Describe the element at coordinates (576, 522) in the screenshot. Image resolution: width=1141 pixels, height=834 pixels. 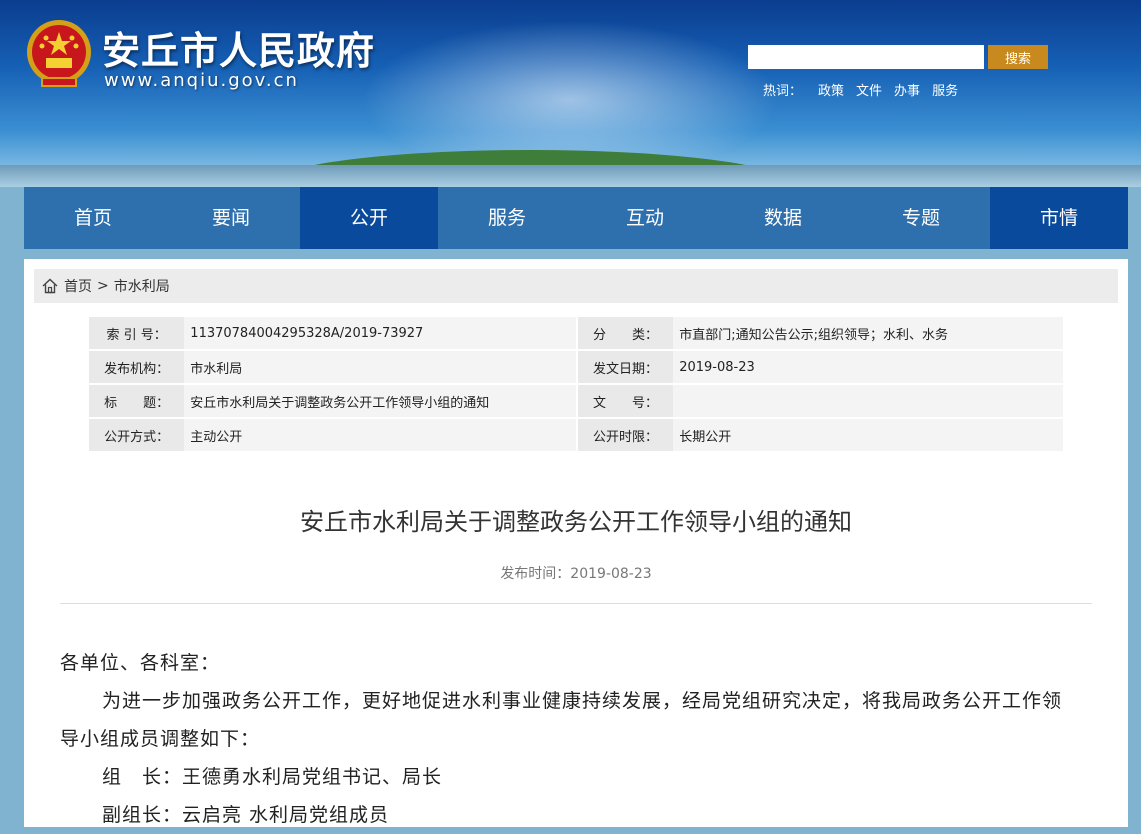
I see `article-title: 安丘市水利局关于调整政务公开工作领导小组的通知` at that location.